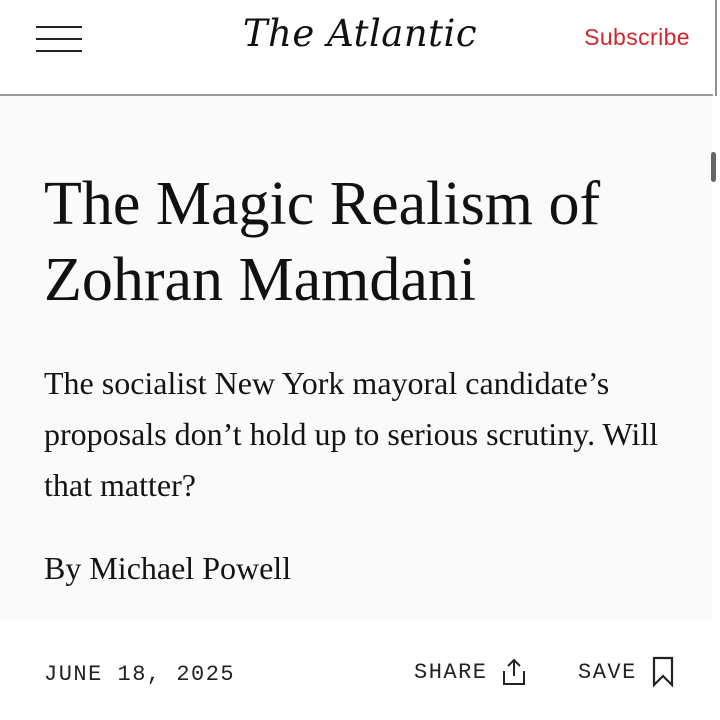 This screenshot has height=720, width=720. Describe the element at coordinates (662, 672) in the screenshot. I see `bookmark-icon` at that location.